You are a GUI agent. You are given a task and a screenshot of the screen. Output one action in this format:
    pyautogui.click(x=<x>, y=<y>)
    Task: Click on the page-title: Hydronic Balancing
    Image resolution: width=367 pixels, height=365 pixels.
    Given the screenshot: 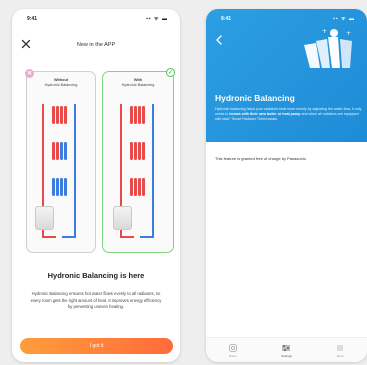 What is the action you would take?
    pyautogui.click(x=255, y=98)
    